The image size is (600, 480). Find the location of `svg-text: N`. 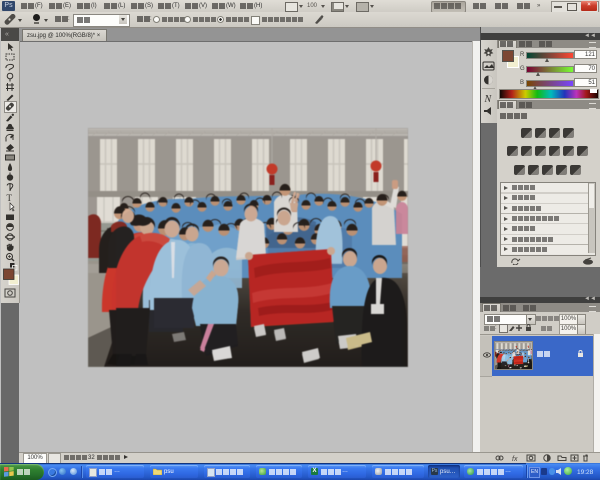

svg-text: N is located at coordinates (488, 99).